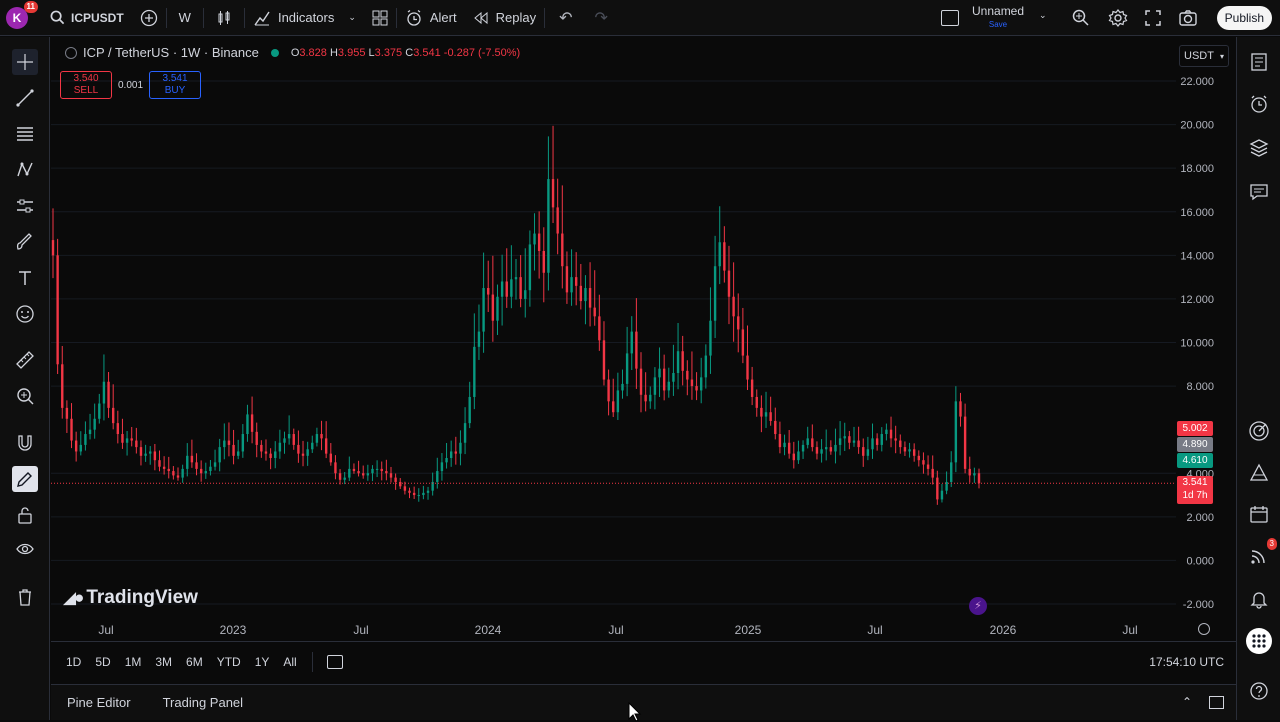  What do you see at coordinates (1195, 482) in the screenshot?
I see `last-price-value: 3.541` at bounding box center [1195, 482].